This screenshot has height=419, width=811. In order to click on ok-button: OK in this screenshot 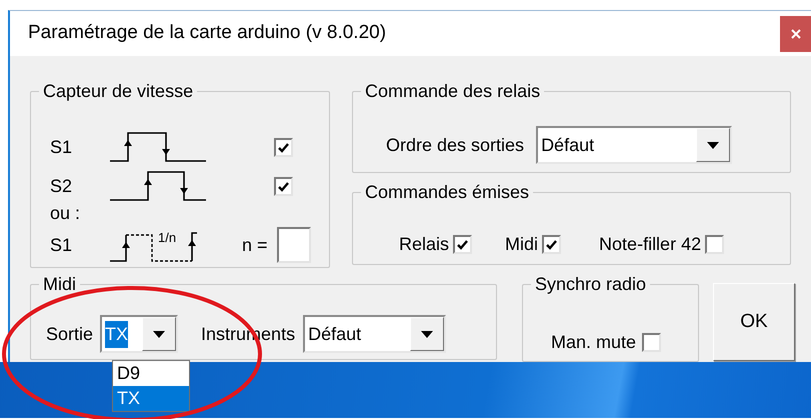, I will do `click(754, 322)`.